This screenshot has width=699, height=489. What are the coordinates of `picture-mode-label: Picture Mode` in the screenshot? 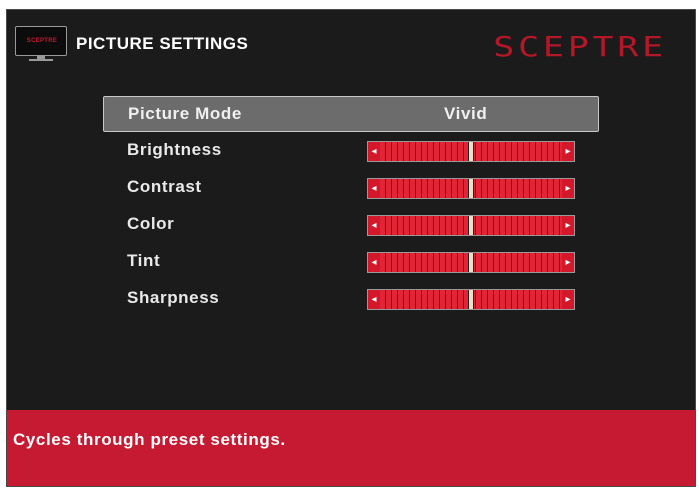 It's located at (185, 113).